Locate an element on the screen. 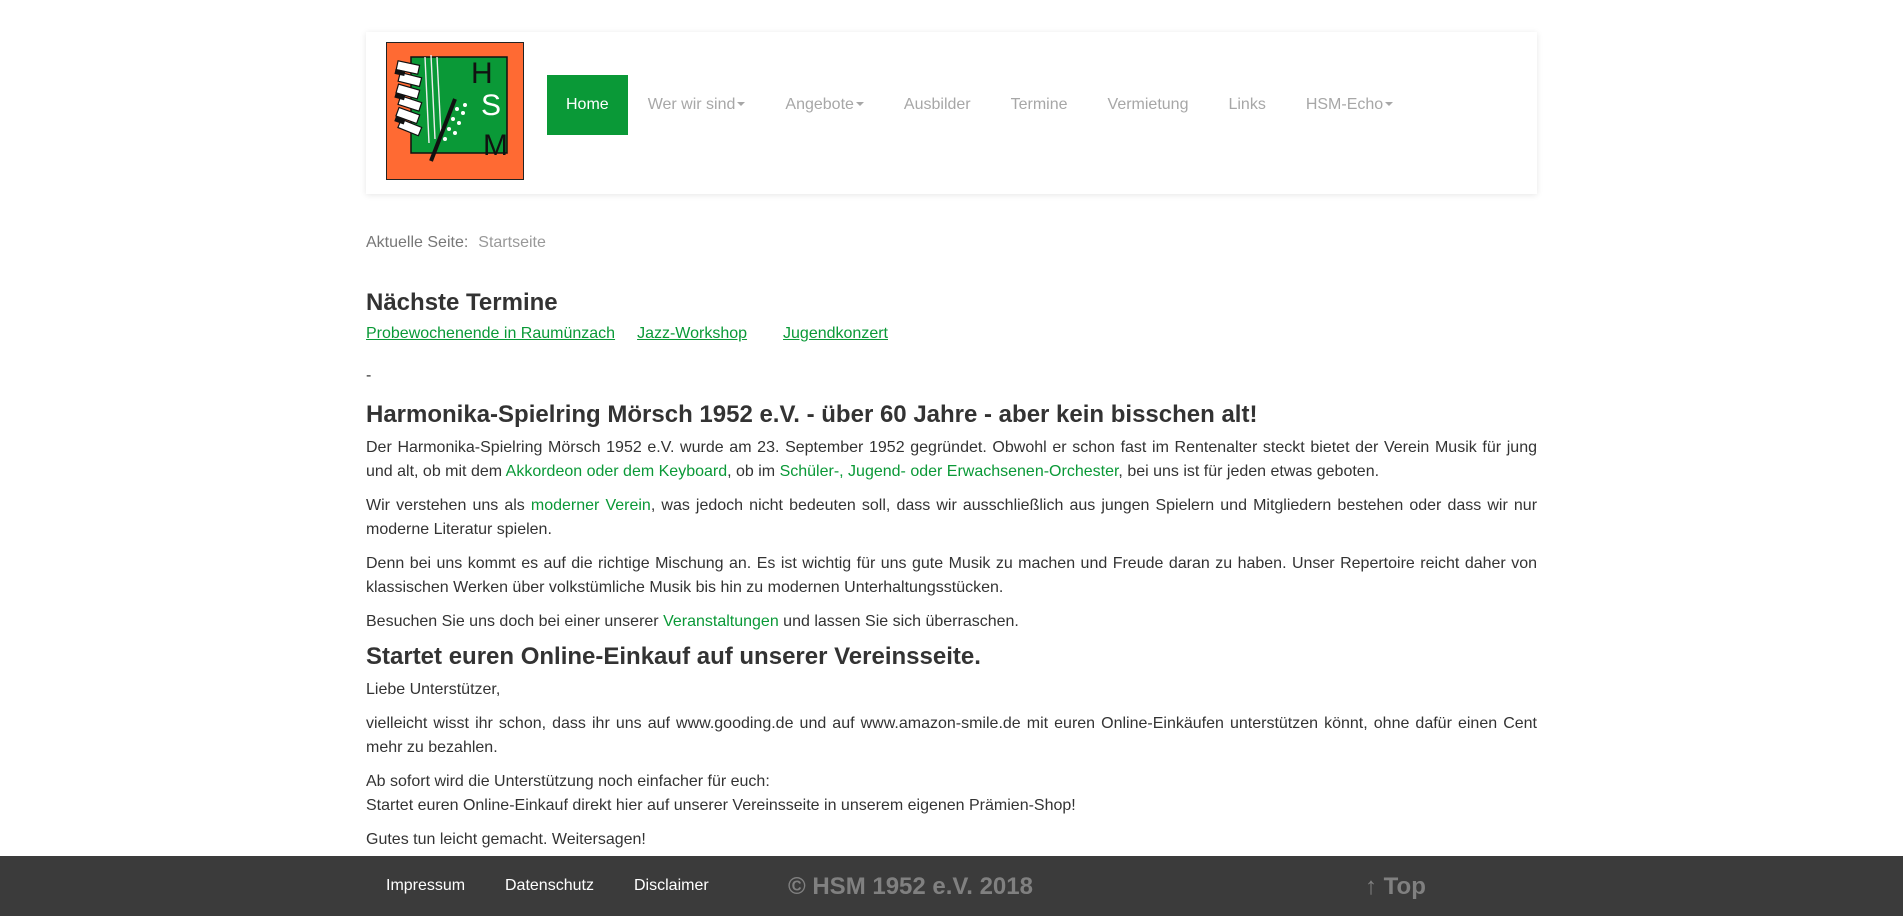 The image size is (1903, 918). nav-hsm-echo: HSM-Echo is located at coordinates (1349, 105).